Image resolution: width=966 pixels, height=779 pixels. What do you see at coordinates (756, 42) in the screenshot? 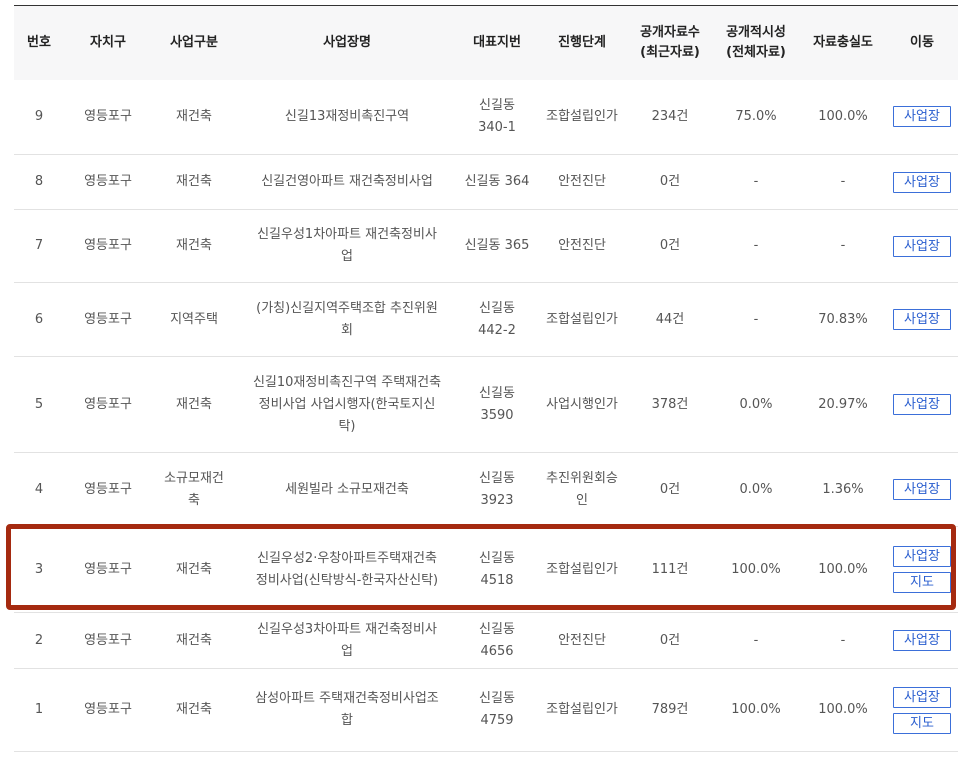
I see `col-timeliness-header: 공개적시성 (전체자료)` at bounding box center [756, 42].